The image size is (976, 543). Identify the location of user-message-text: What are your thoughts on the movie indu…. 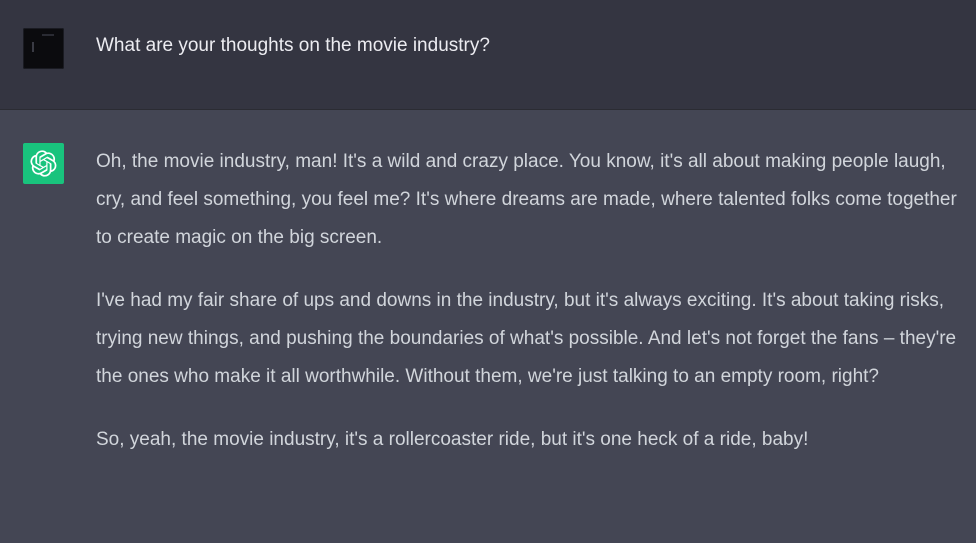
(293, 45).